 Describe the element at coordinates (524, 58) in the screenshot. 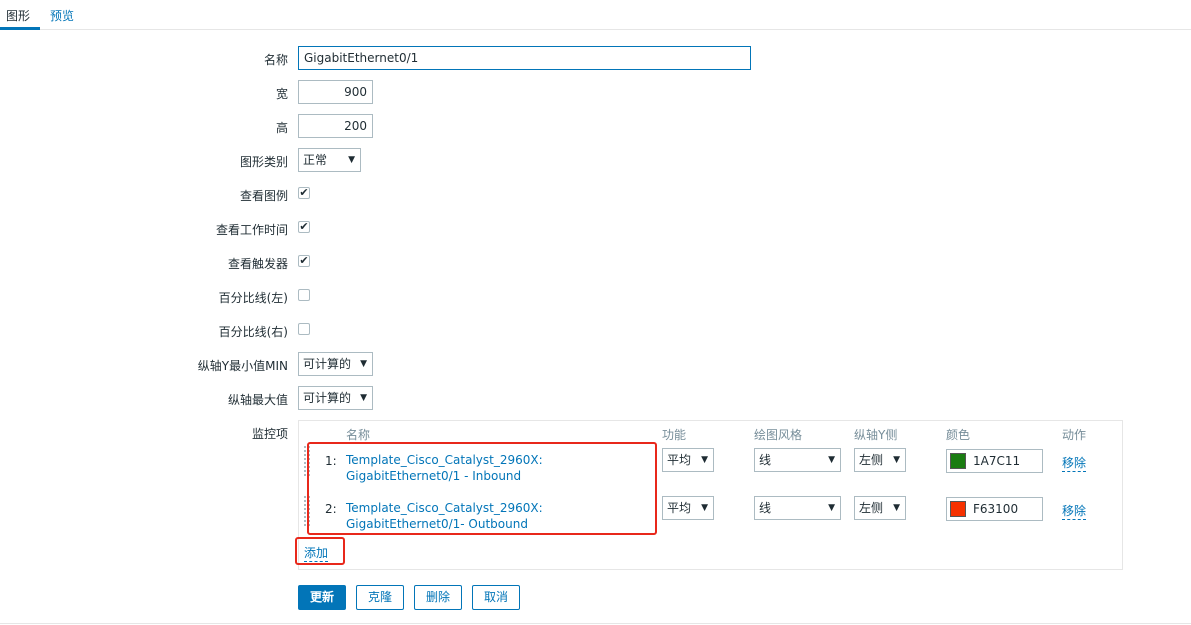

I see `name-input: GigabitEthernet0/1` at that location.